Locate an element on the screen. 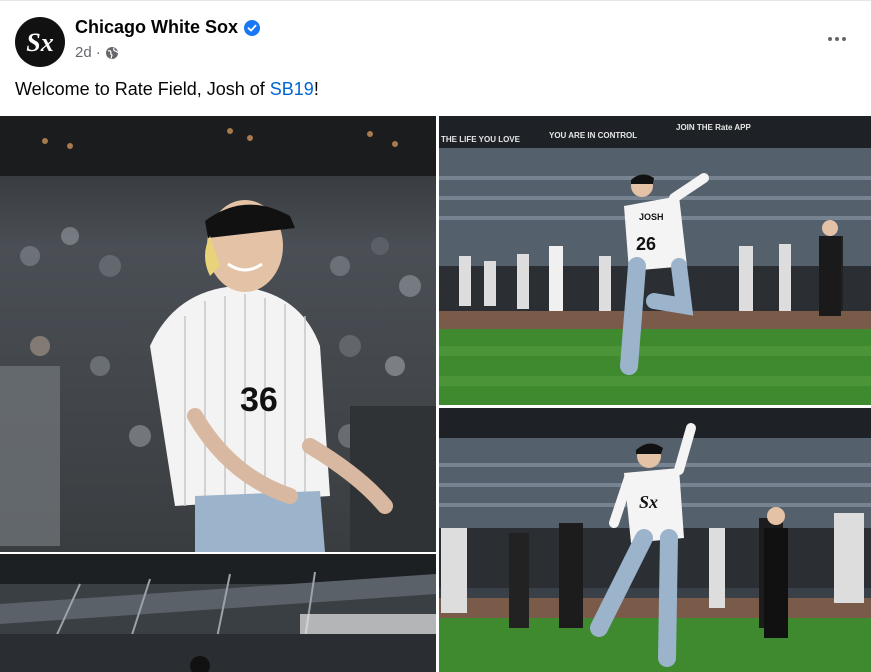 The image size is (871, 672). more-options-icon is located at coordinates (837, 39).